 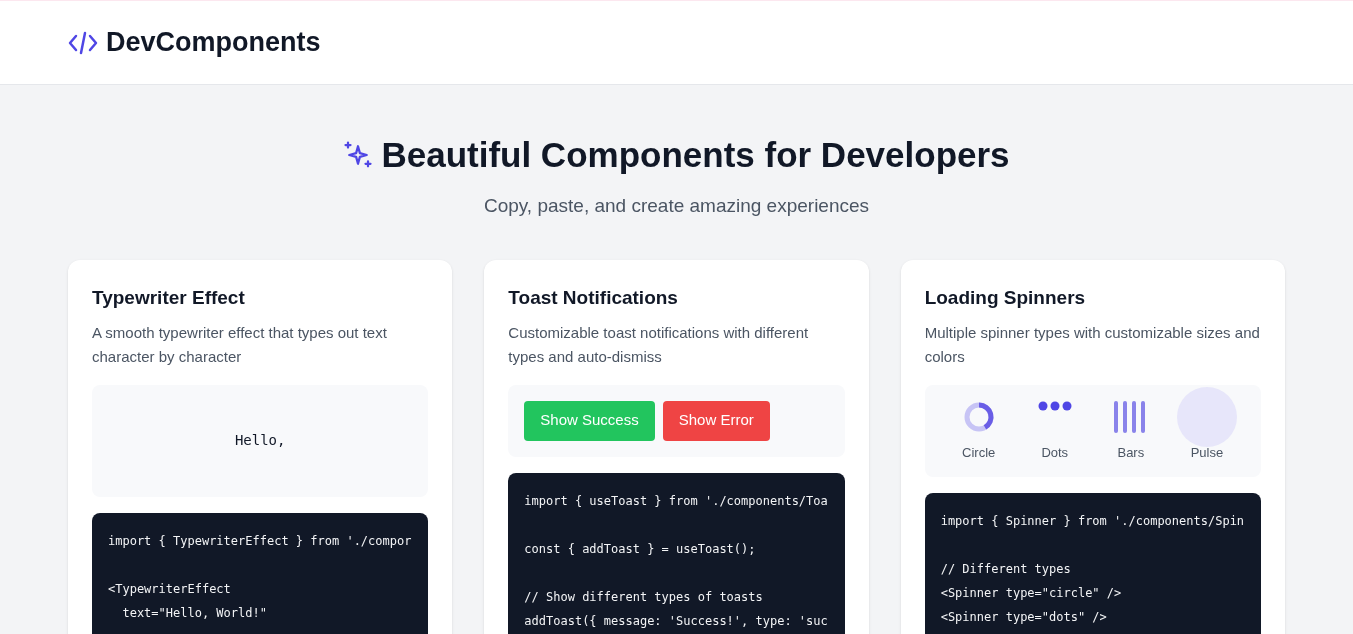 What do you see at coordinates (1023, 617) in the screenshot?
I see `code-line: <Spinner type="dots" />` at bounding box center [1023, 617].